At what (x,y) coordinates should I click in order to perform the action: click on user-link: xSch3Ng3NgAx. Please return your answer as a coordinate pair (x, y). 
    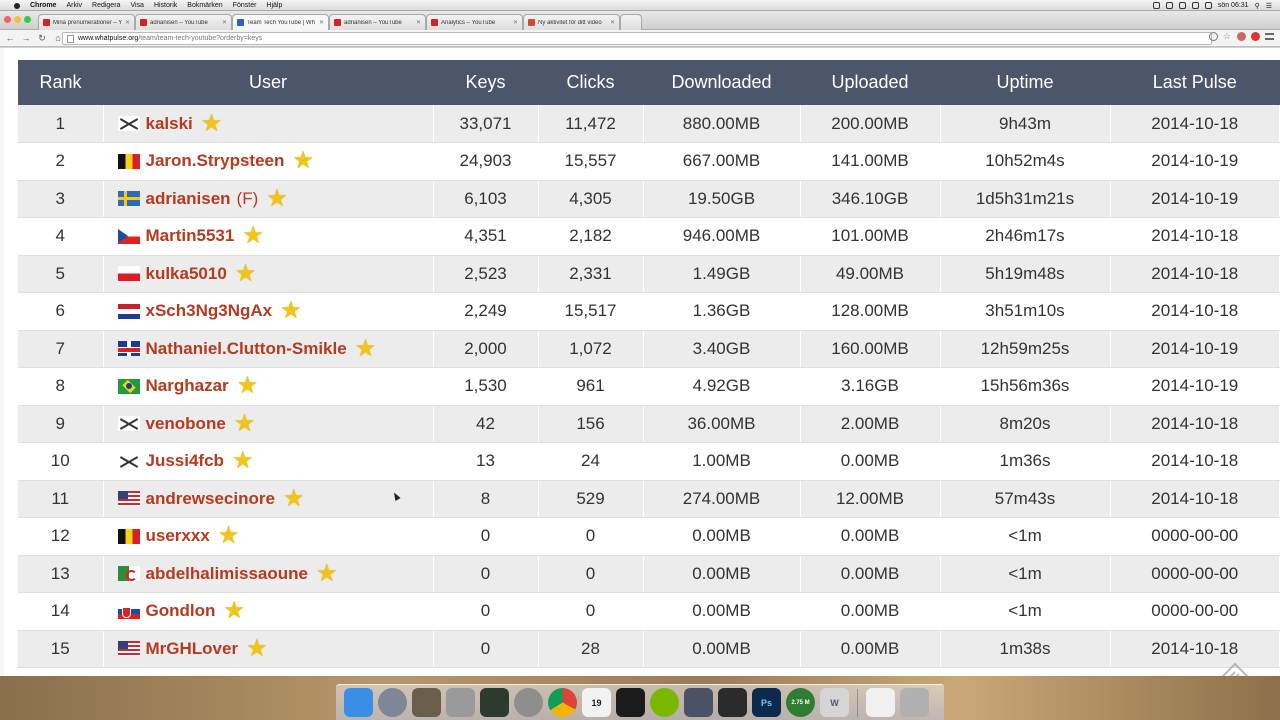
    Looking at the image, I should click on (209, 311).